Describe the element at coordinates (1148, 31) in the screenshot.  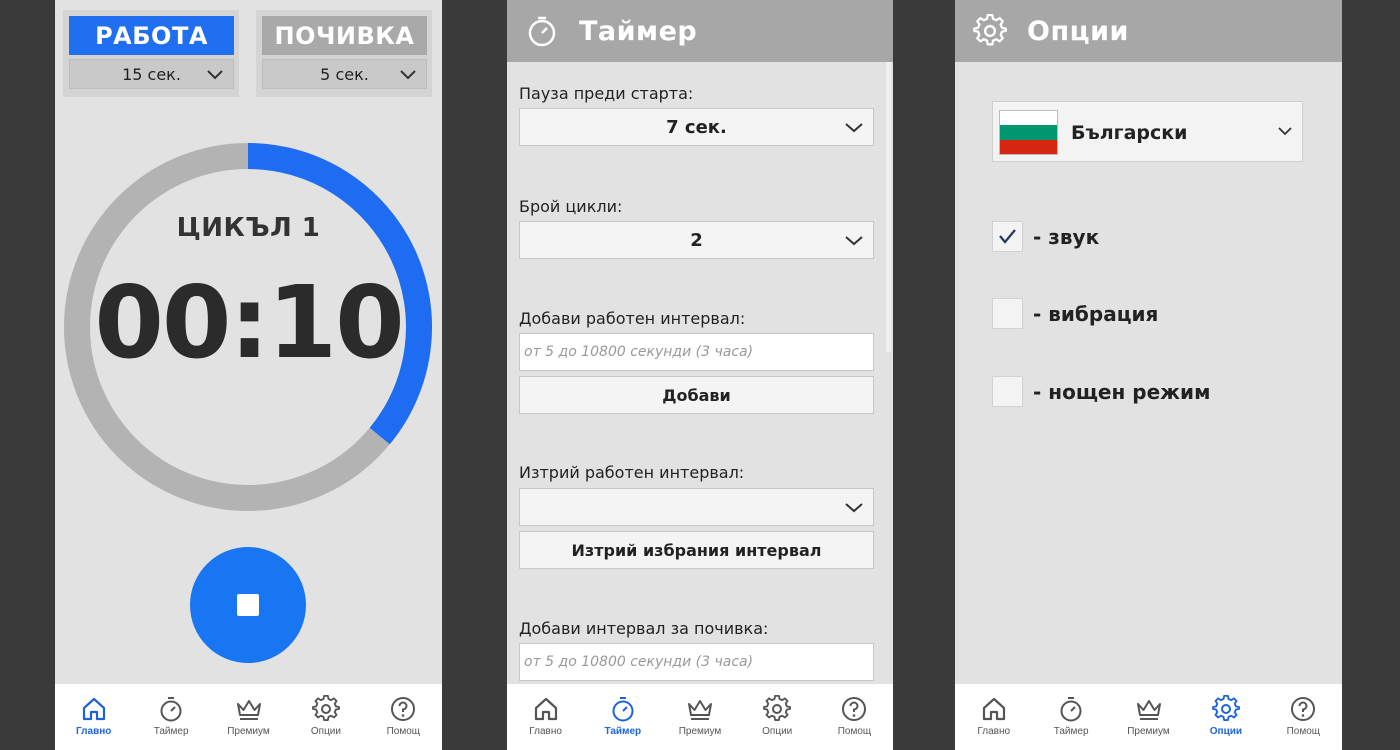
I see `options-header: Опции` at that location.